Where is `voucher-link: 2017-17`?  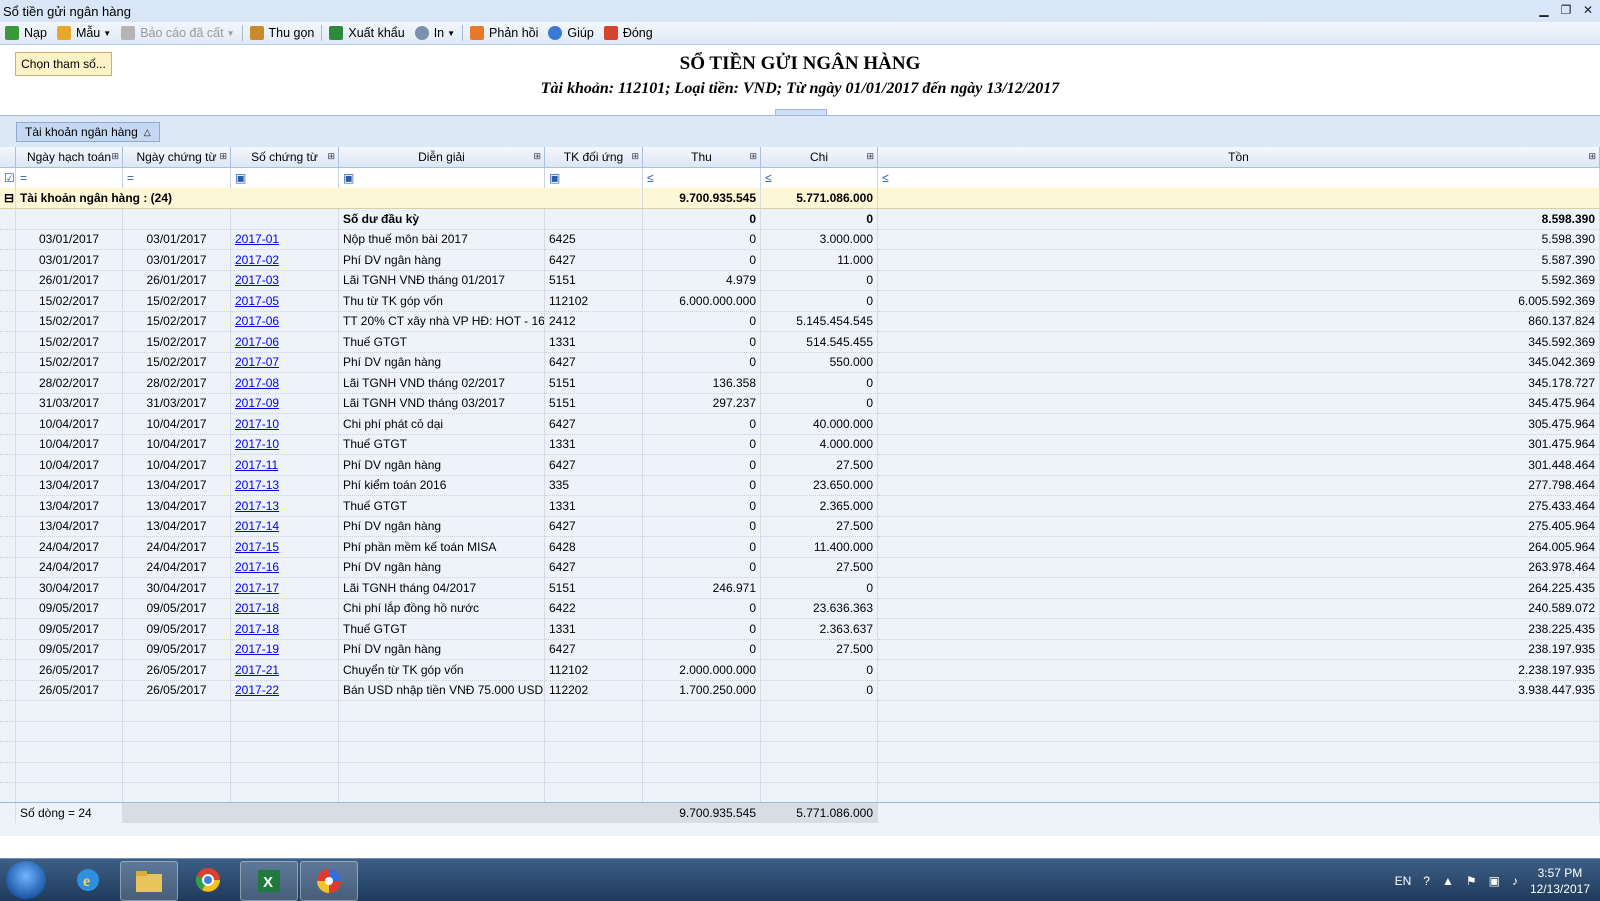
voucher-link: 2017-17 is located at coordinates (257, 588).